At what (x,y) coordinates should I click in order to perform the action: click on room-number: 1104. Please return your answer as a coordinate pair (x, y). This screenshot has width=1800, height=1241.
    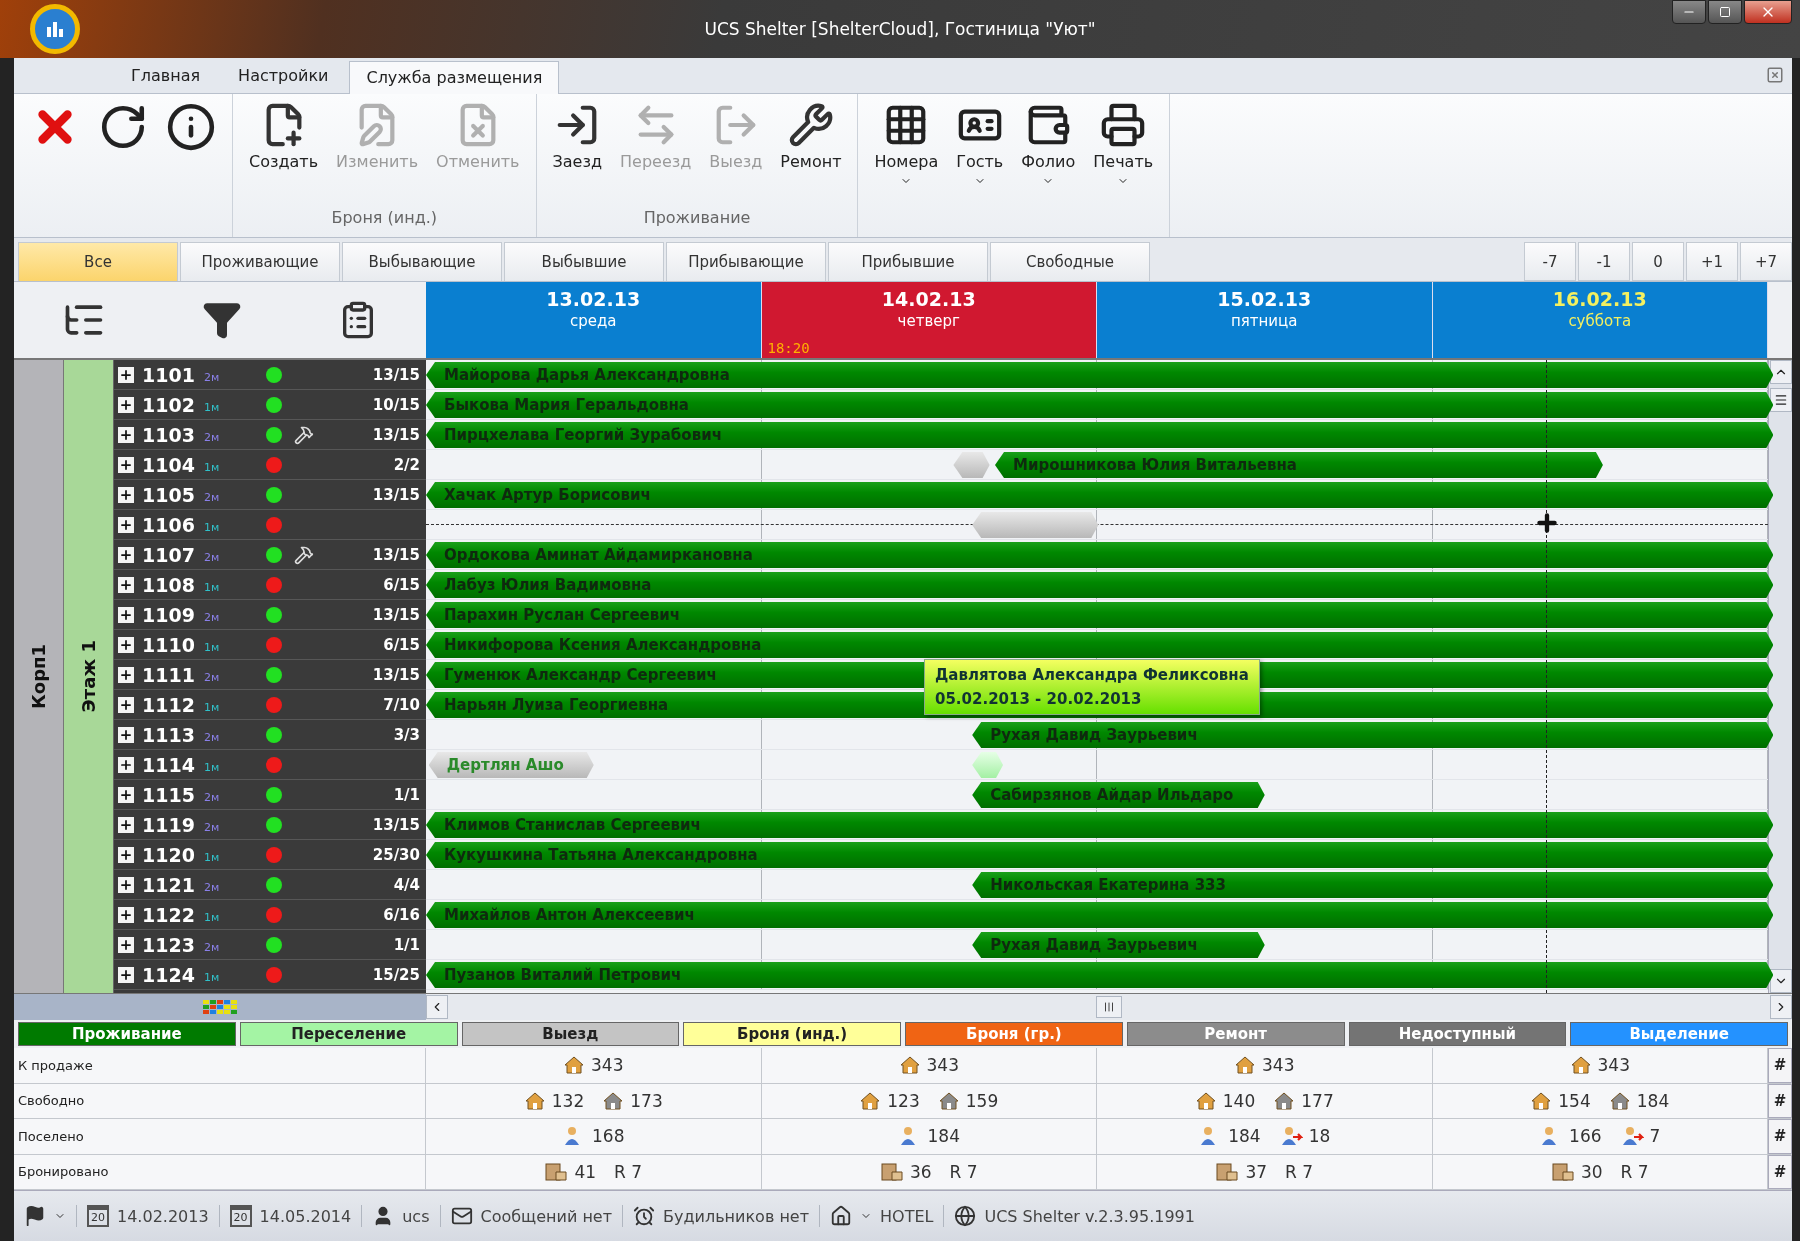
    Looking at the image, I should click on (169, 464).